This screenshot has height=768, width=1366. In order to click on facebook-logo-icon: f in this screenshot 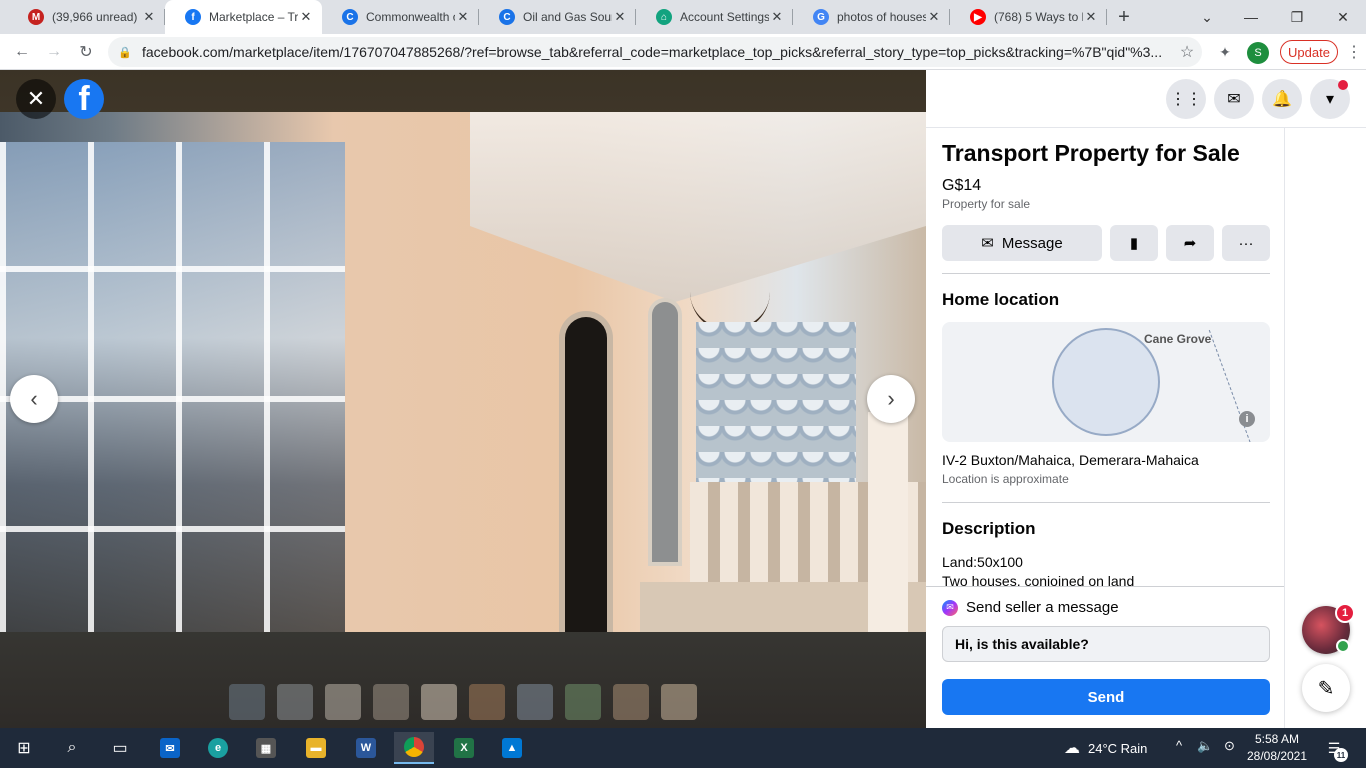, I will do `click(84, 99)`.